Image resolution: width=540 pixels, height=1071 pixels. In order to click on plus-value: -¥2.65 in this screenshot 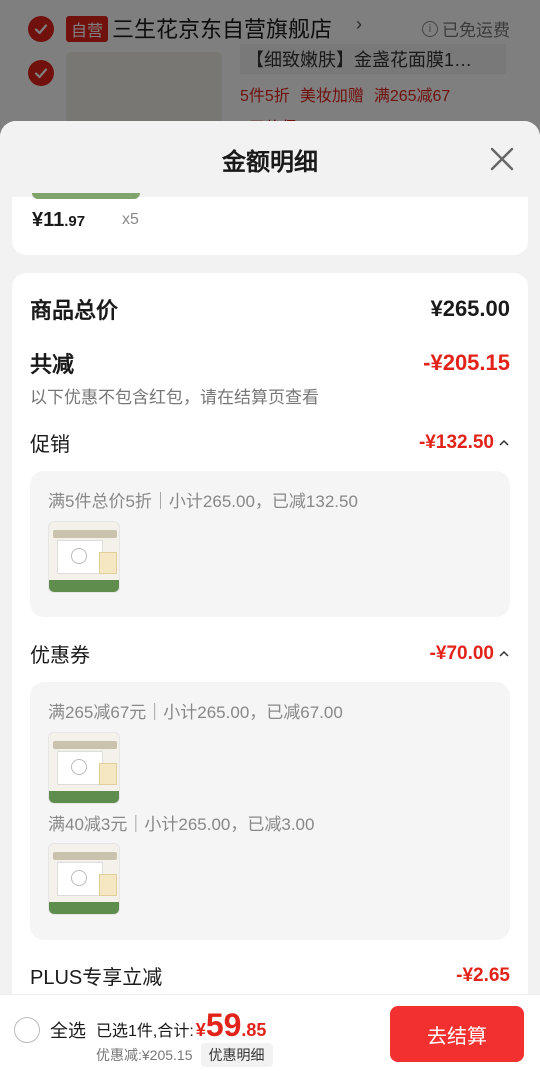, I will do `click(483, 975)`.